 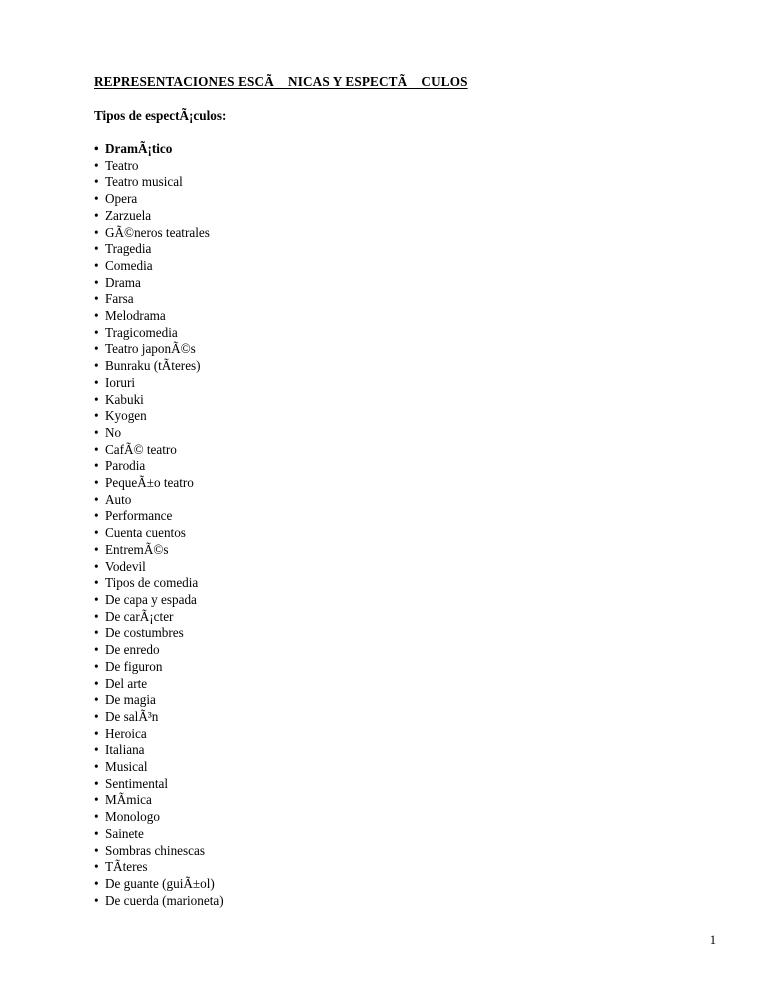 I want to click on list-item-label: Tragedia, so click(x=128, y=249).